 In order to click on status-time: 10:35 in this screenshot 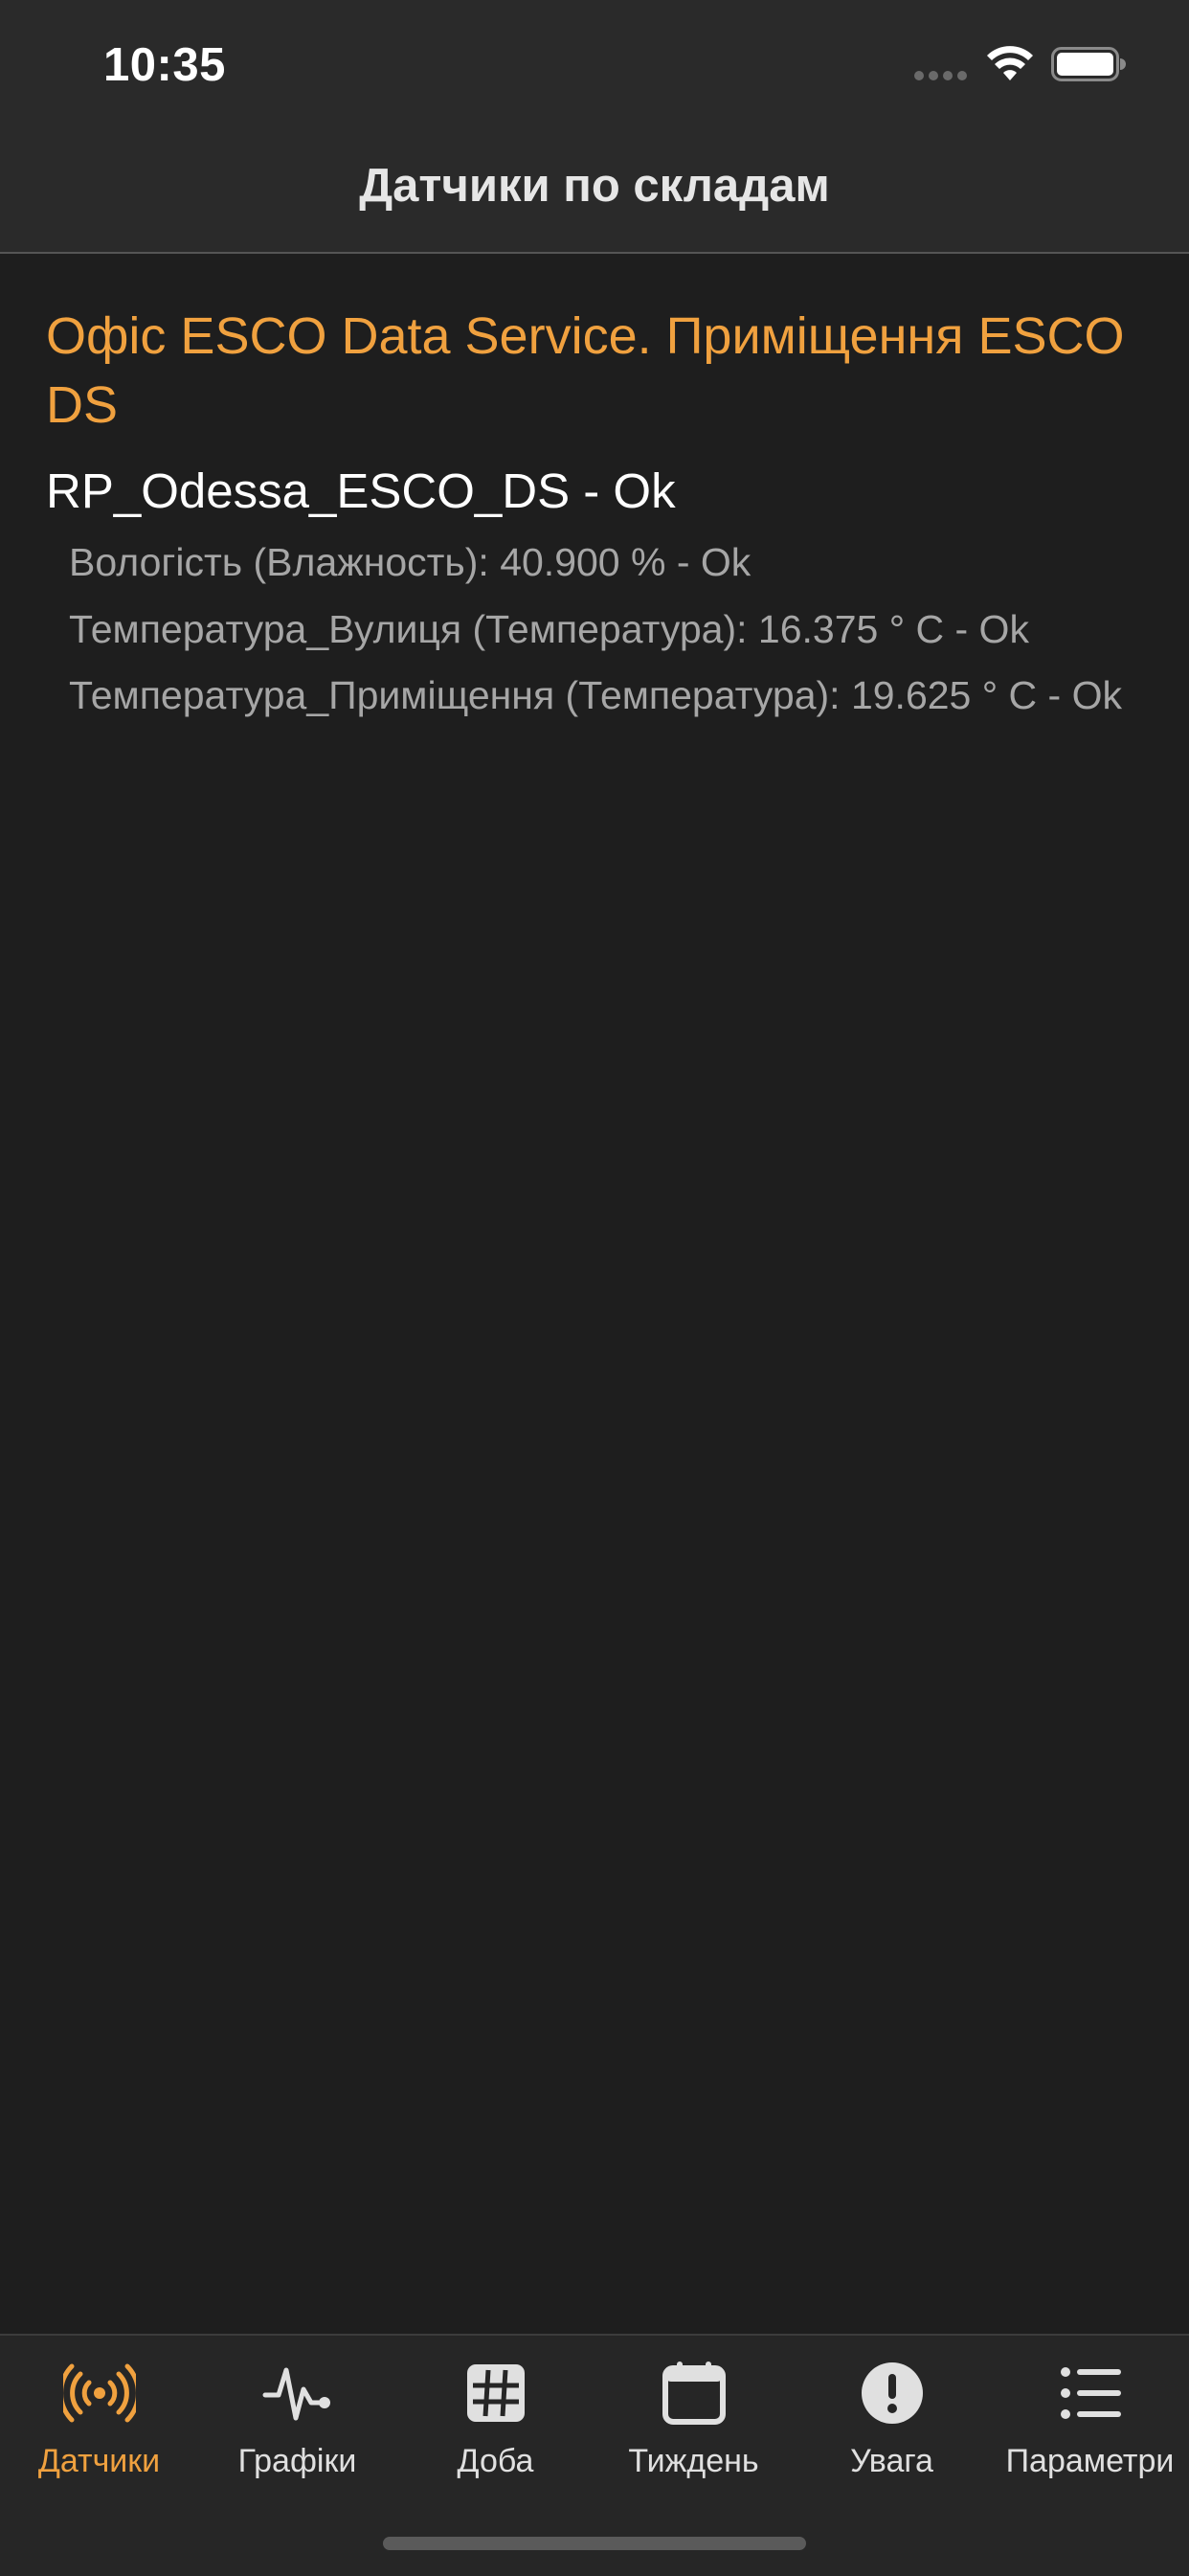, I will do `click(164, 65)`.